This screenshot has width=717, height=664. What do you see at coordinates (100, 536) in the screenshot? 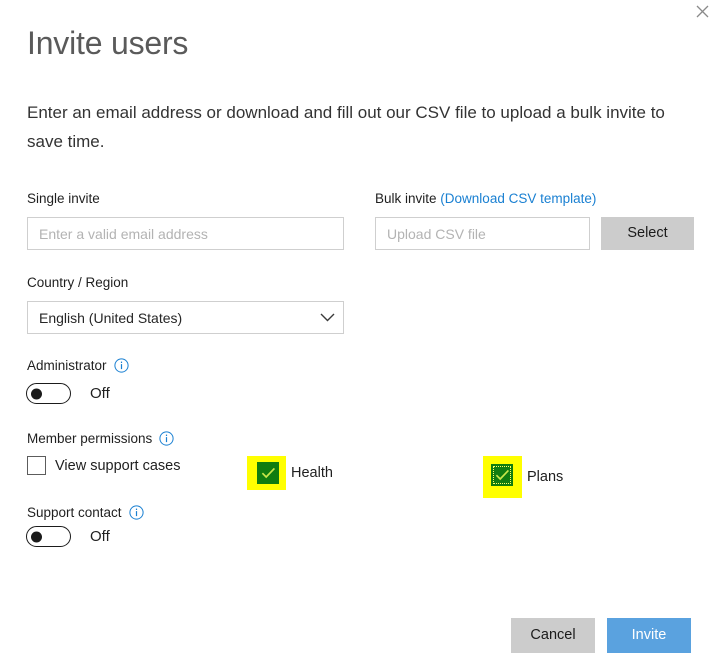
I see `support-contact-toggle-state: Off` at bounding box center [100, 536].